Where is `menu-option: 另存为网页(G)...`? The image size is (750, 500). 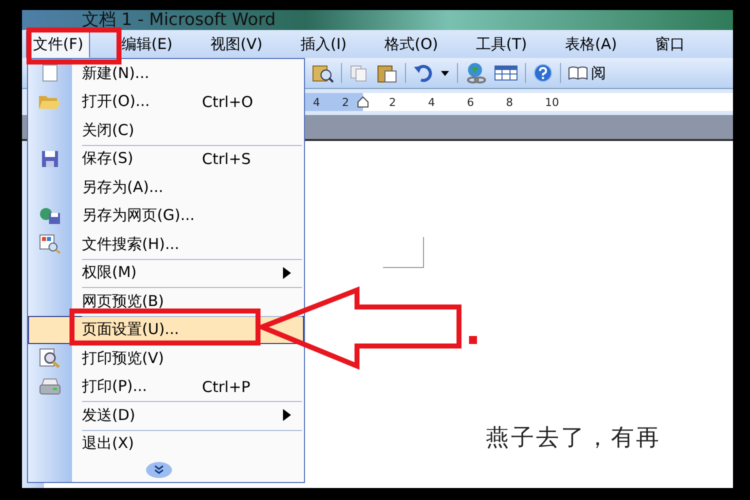 menu-option: 另存为网页(G)... is located at coordinates (166, 216).